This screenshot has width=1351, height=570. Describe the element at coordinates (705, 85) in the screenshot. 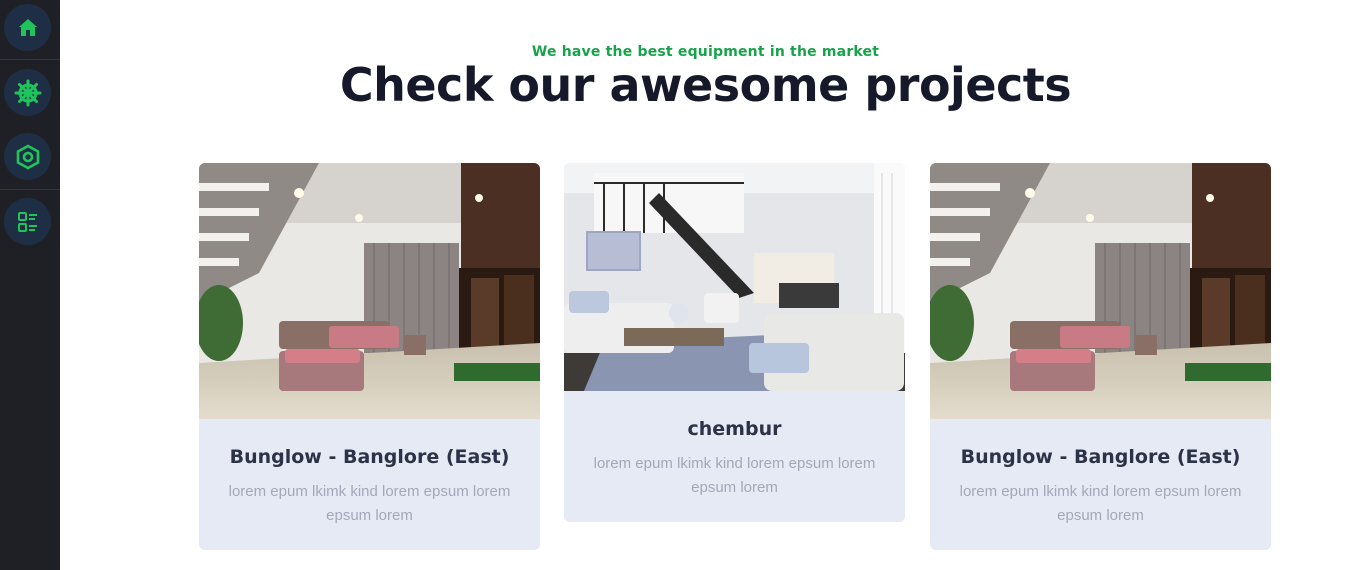

I see `section-title: Check our awesome projects` at that location.